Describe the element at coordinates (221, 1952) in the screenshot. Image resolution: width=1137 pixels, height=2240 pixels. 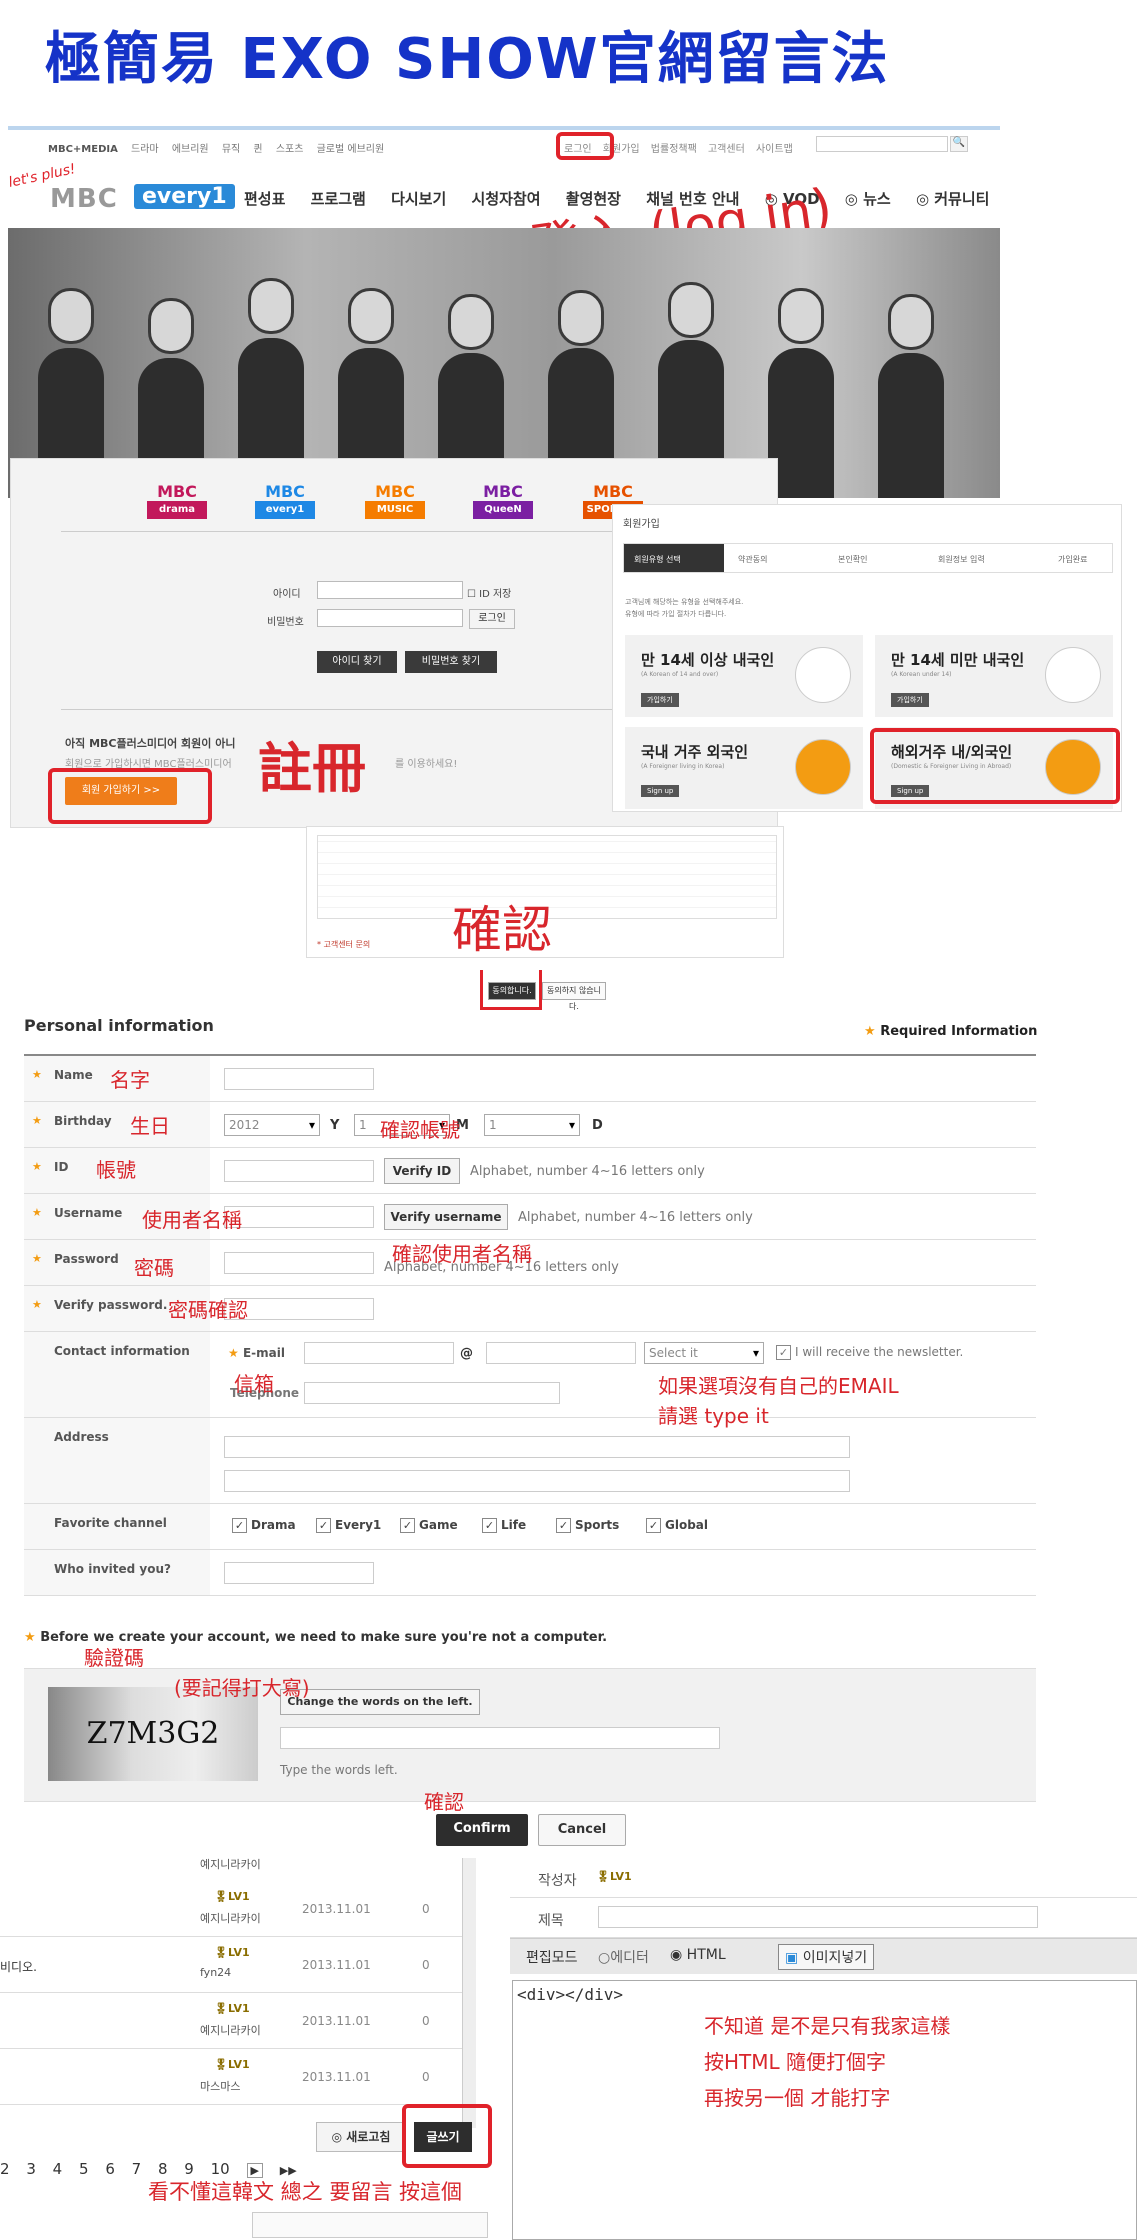
I see `level-icon: 🎖` at that location.